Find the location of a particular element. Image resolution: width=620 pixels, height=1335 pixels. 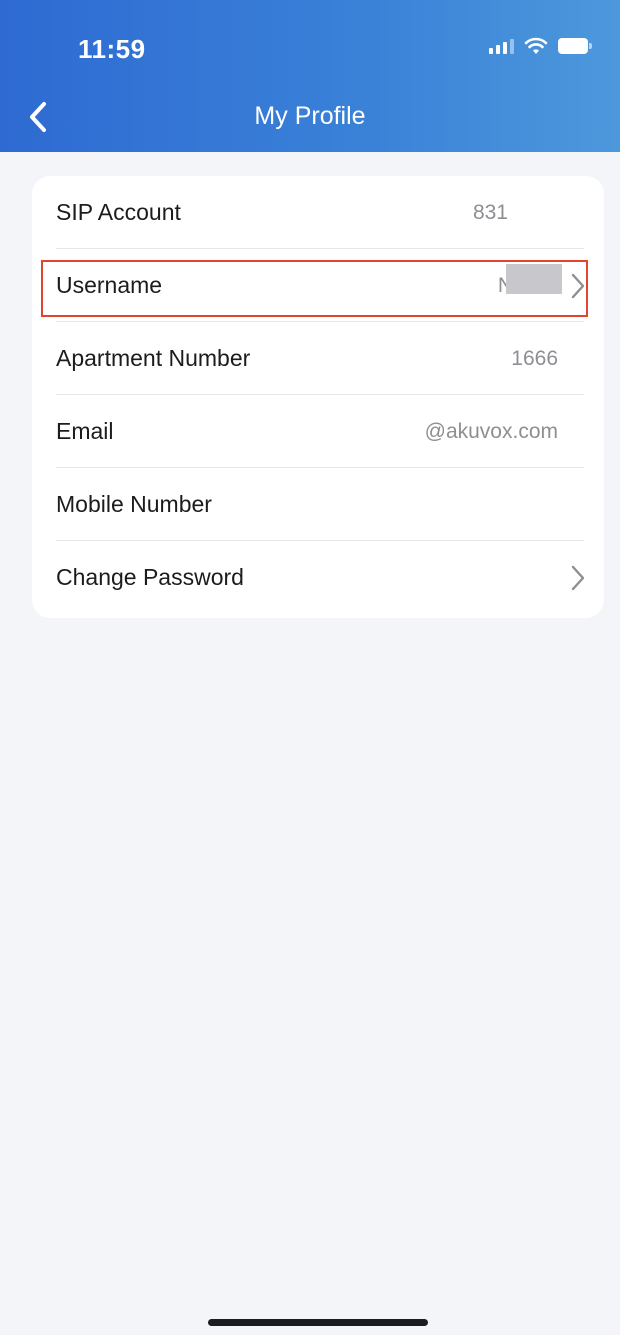

wifi-icon is located at coordinates (536, 45).